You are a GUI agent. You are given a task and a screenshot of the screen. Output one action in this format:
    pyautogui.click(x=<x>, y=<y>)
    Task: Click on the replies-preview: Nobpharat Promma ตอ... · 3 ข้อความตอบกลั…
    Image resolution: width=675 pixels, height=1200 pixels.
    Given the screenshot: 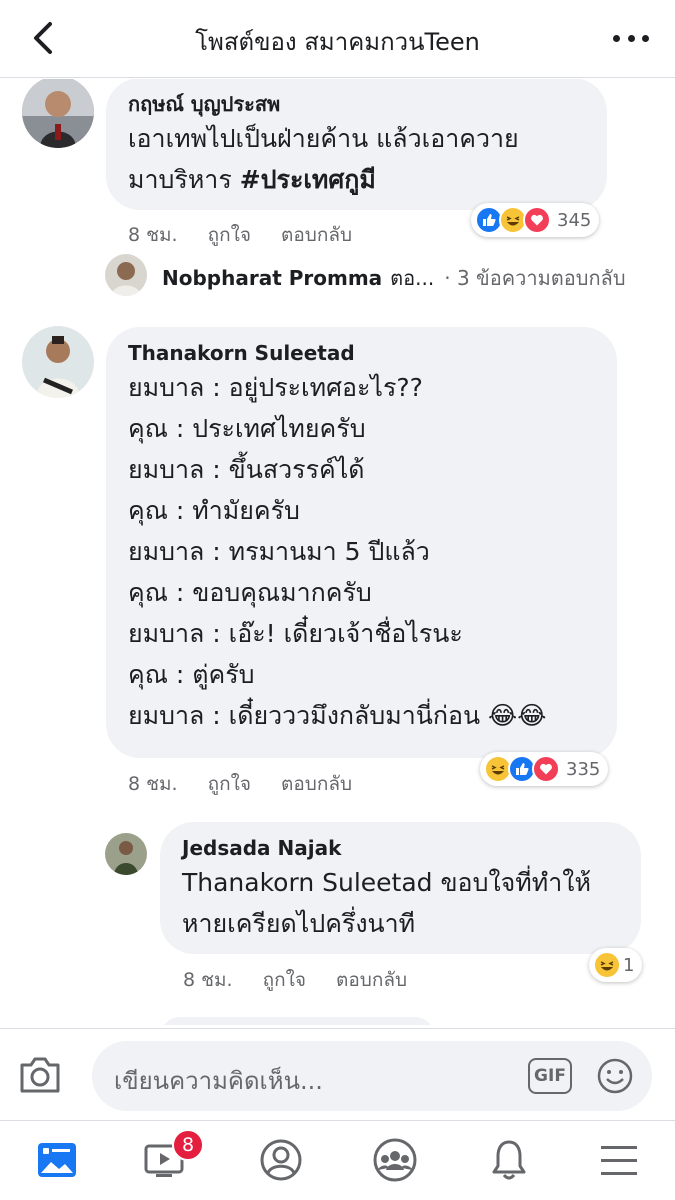 What is the action you would take?
    pyautogui.click(x=394, y=278)
    